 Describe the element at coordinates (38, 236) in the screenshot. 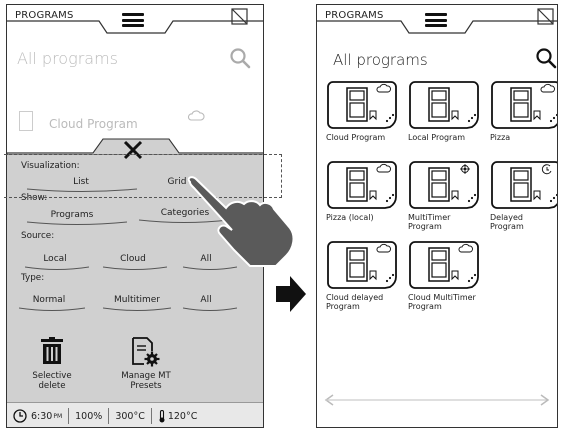

I see `source-label: Source:` at that location.